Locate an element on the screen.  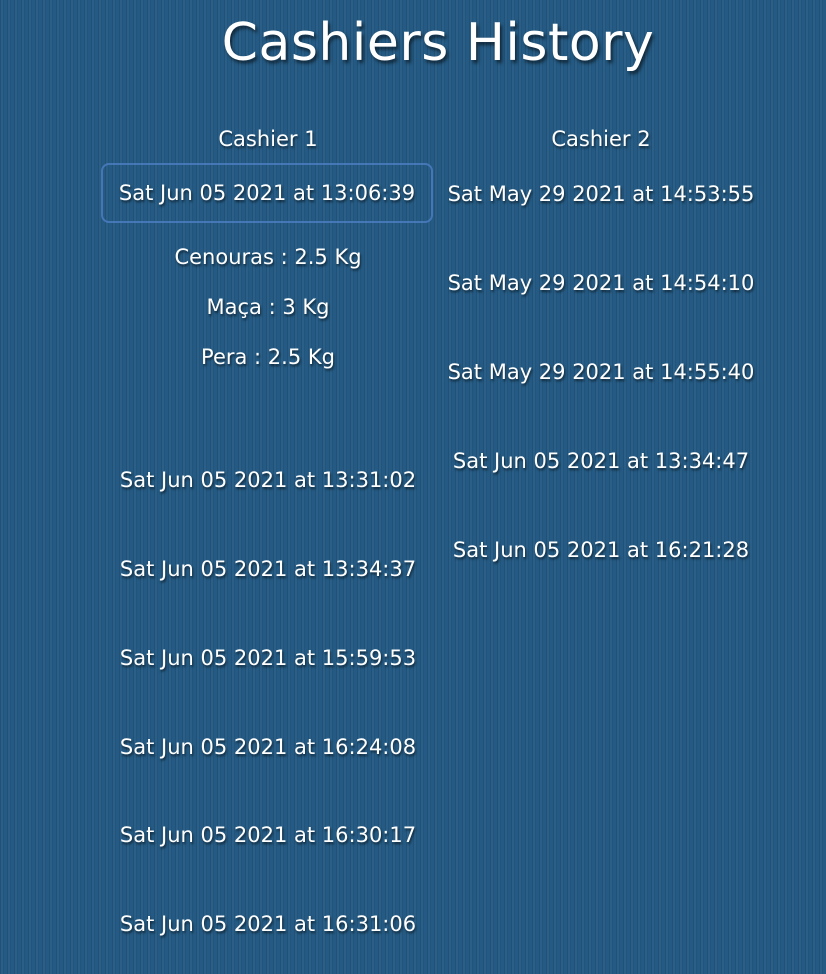
cashier-1-header: Cashier 1 is located at coordinates (268, 139).